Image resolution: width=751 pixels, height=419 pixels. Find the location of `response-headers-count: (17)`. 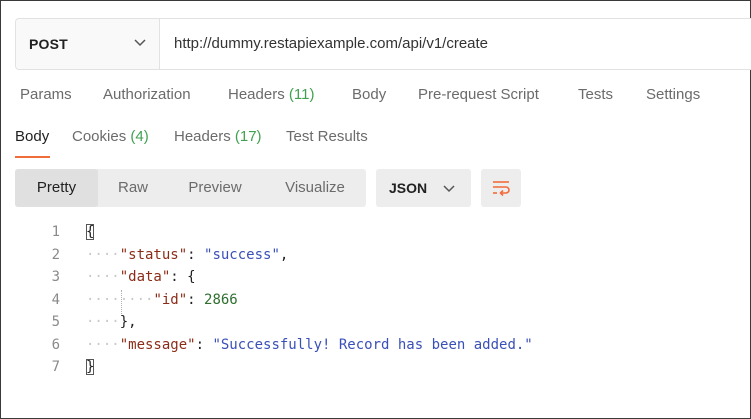

response-headers-count: (17) is located at coordinates (248, 136).